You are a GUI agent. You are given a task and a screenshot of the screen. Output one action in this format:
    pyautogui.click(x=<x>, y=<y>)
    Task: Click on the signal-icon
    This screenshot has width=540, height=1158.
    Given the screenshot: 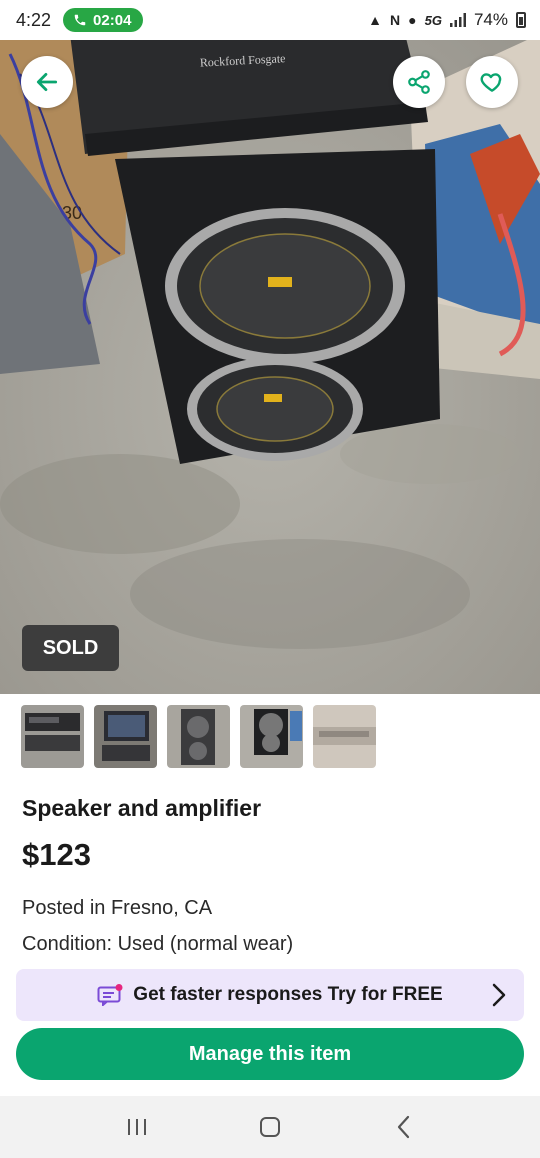 What is the action you would take?
    pyautogui.click(x=457, y=20)
    